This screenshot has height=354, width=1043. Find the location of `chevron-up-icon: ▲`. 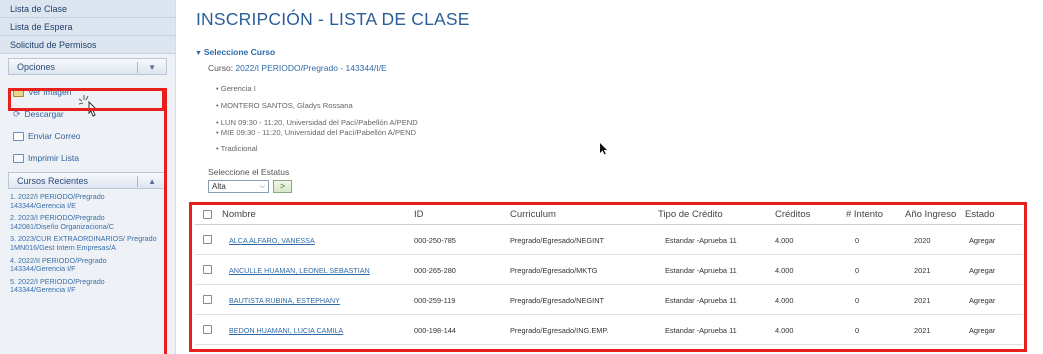

chevron-up-icon: ▲ is located at coordinates (152, 181).